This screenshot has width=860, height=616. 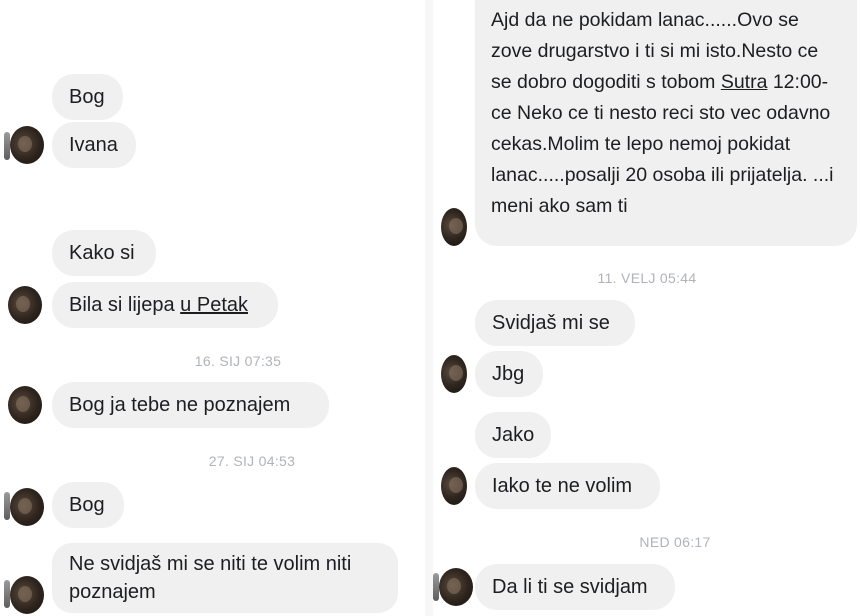 I want to click on message-bubble: Svidjaš mi se, so click(x=555, y=323).